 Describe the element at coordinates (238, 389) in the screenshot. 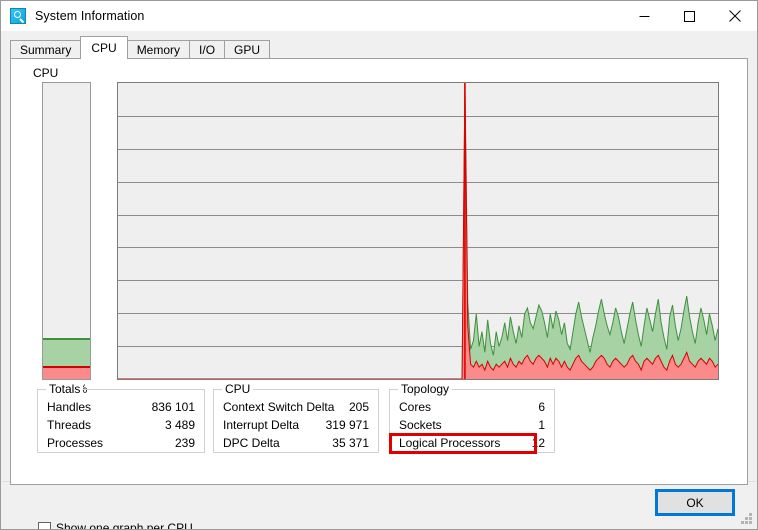

I see `cpu-group-title: CPU` at that location.